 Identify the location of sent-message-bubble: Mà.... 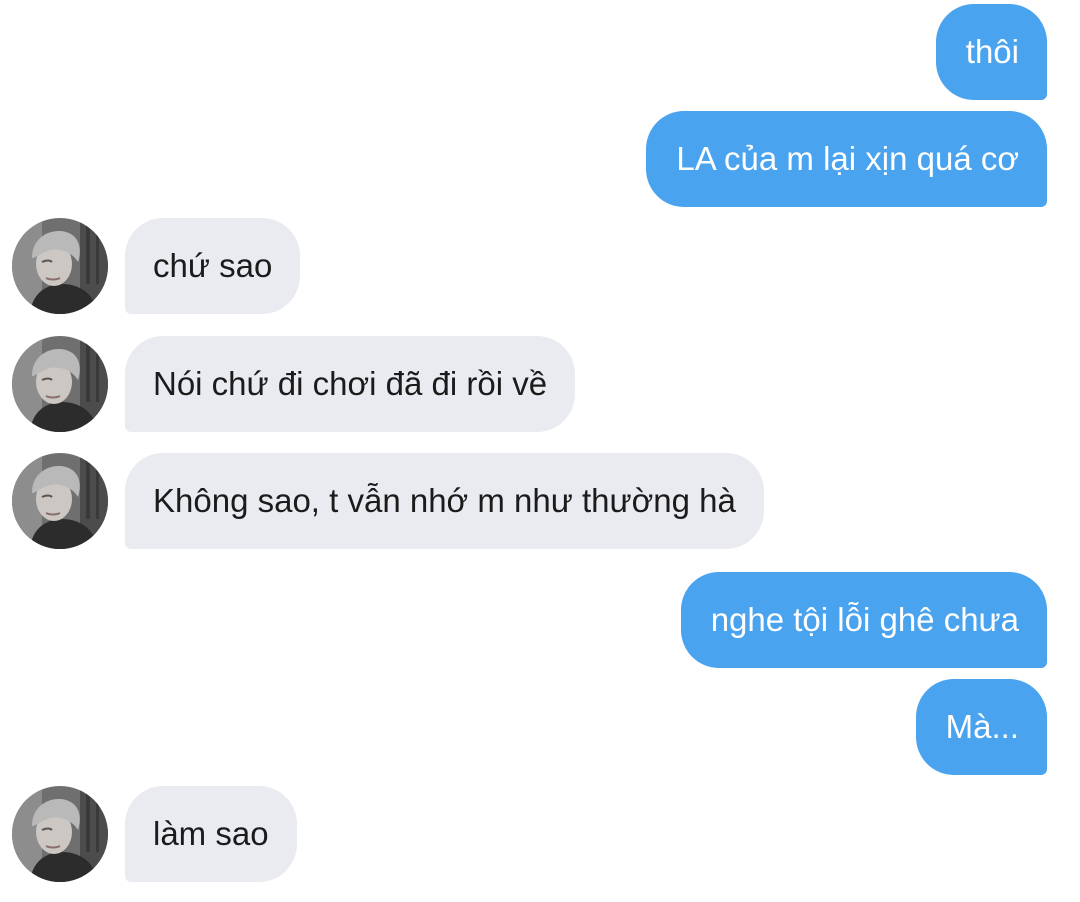
(981, 727).